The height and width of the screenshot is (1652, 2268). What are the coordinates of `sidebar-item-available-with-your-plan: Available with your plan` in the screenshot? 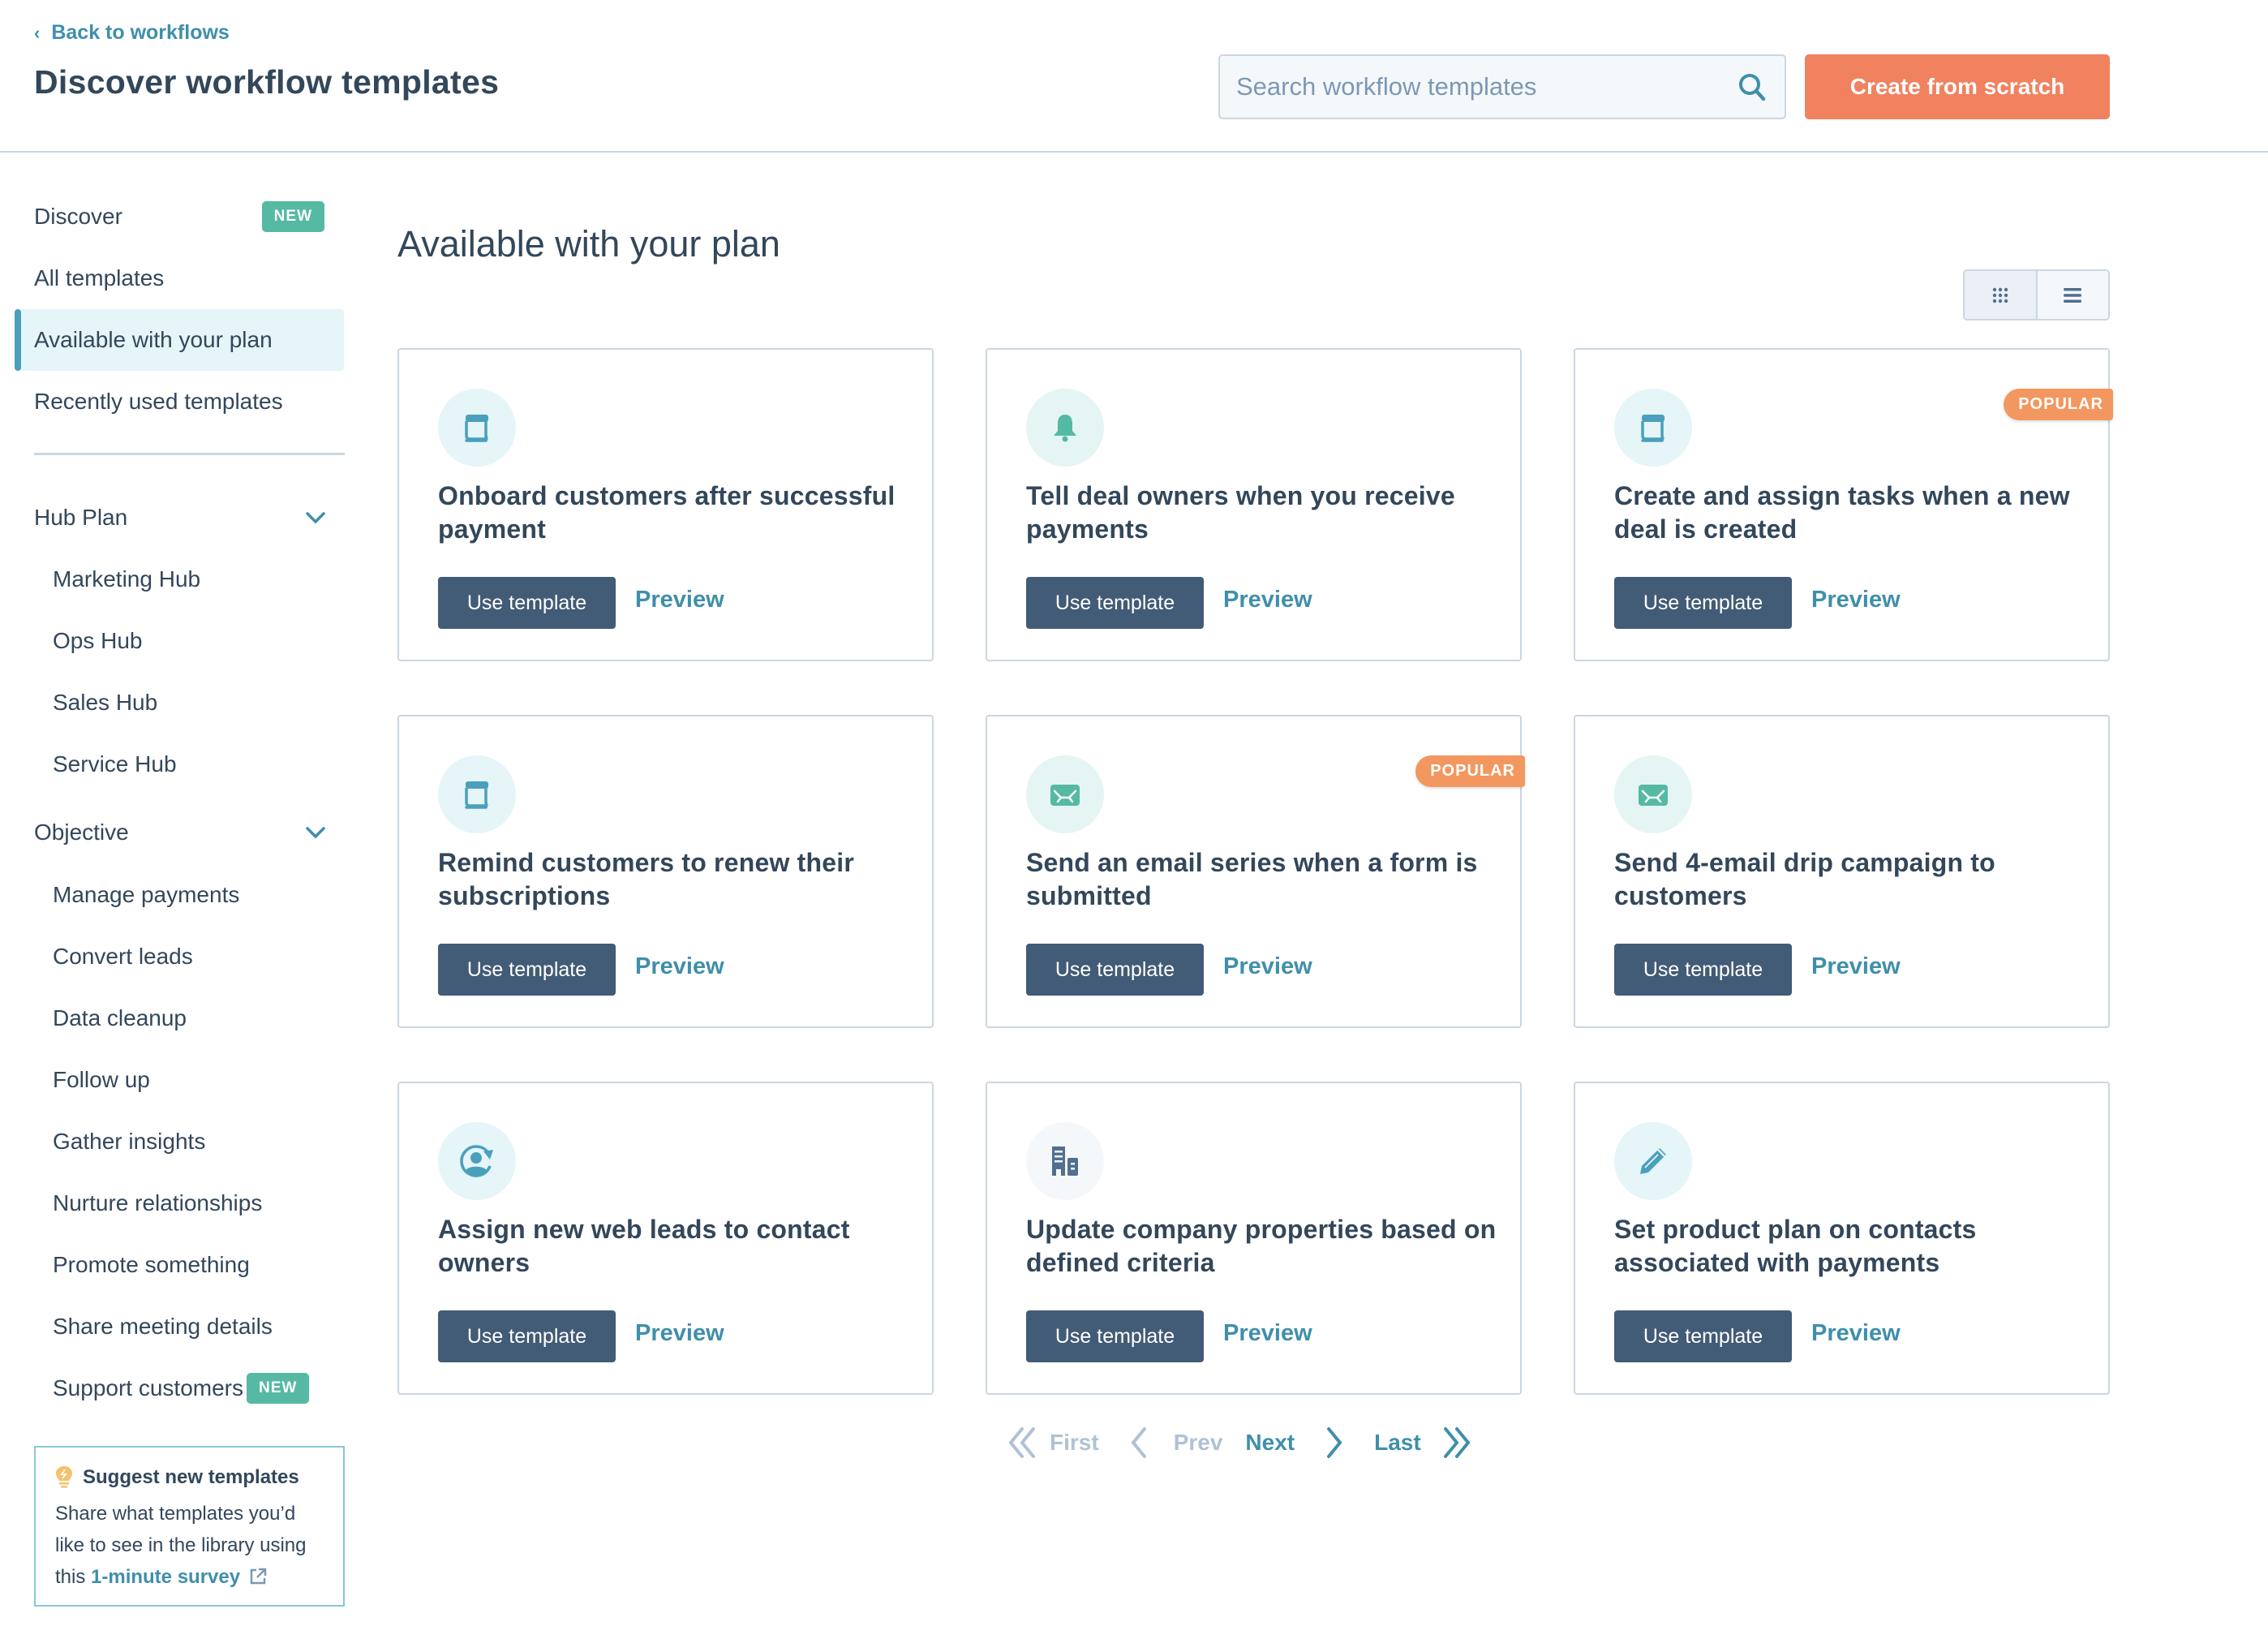 It's located at (179, 340).